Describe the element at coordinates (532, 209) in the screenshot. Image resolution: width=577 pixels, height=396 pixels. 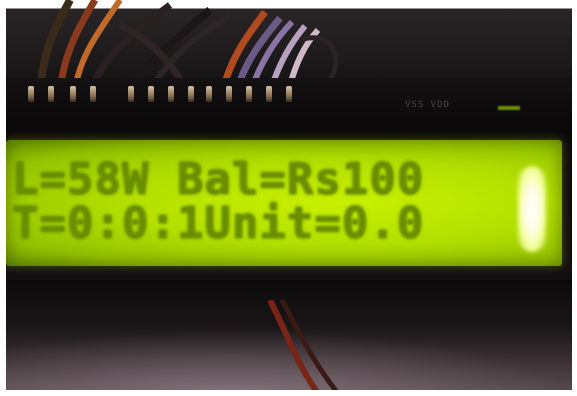
I see `backlight-led` at that location.